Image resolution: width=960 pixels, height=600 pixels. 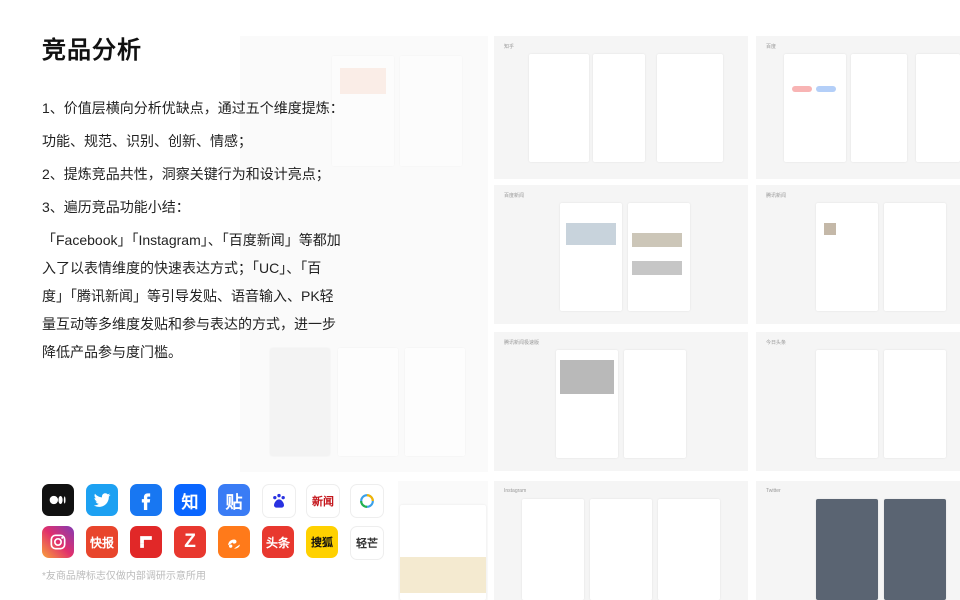 What do you see at coordinates (858, 254) in the screenshot?
I see `screen-card-tencent-news: 腾讯新闻` at bounding box center [858, 254].